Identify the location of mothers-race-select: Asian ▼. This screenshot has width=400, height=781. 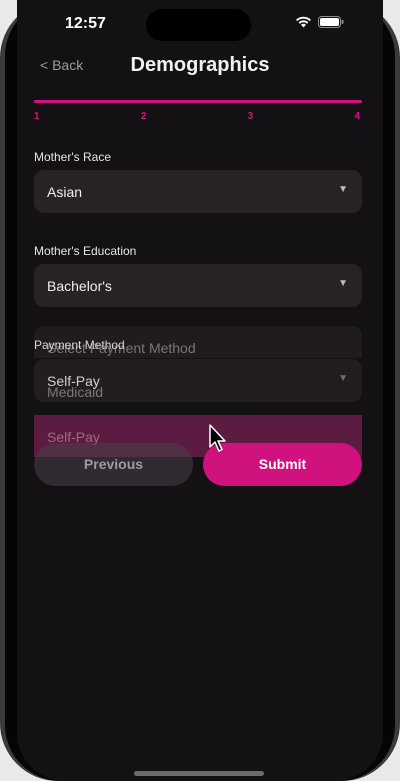
(198, 191).